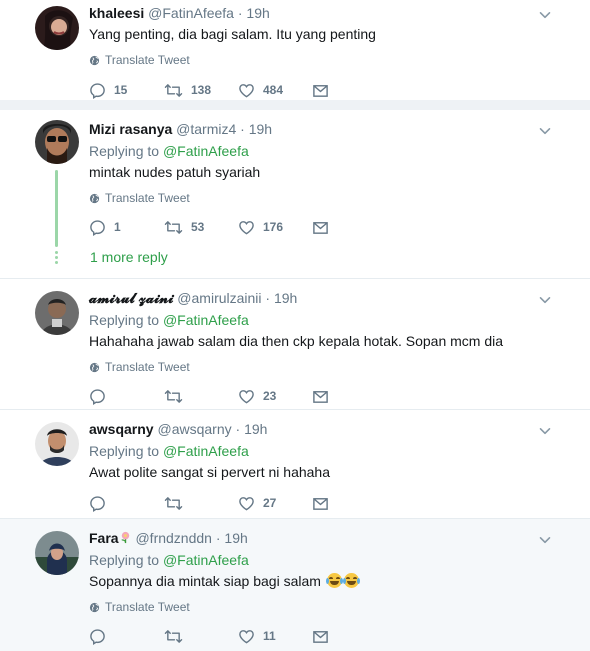  Describe the element at coordinates (173, 503) in the screenshot. I see `retweet-icon` at that location.